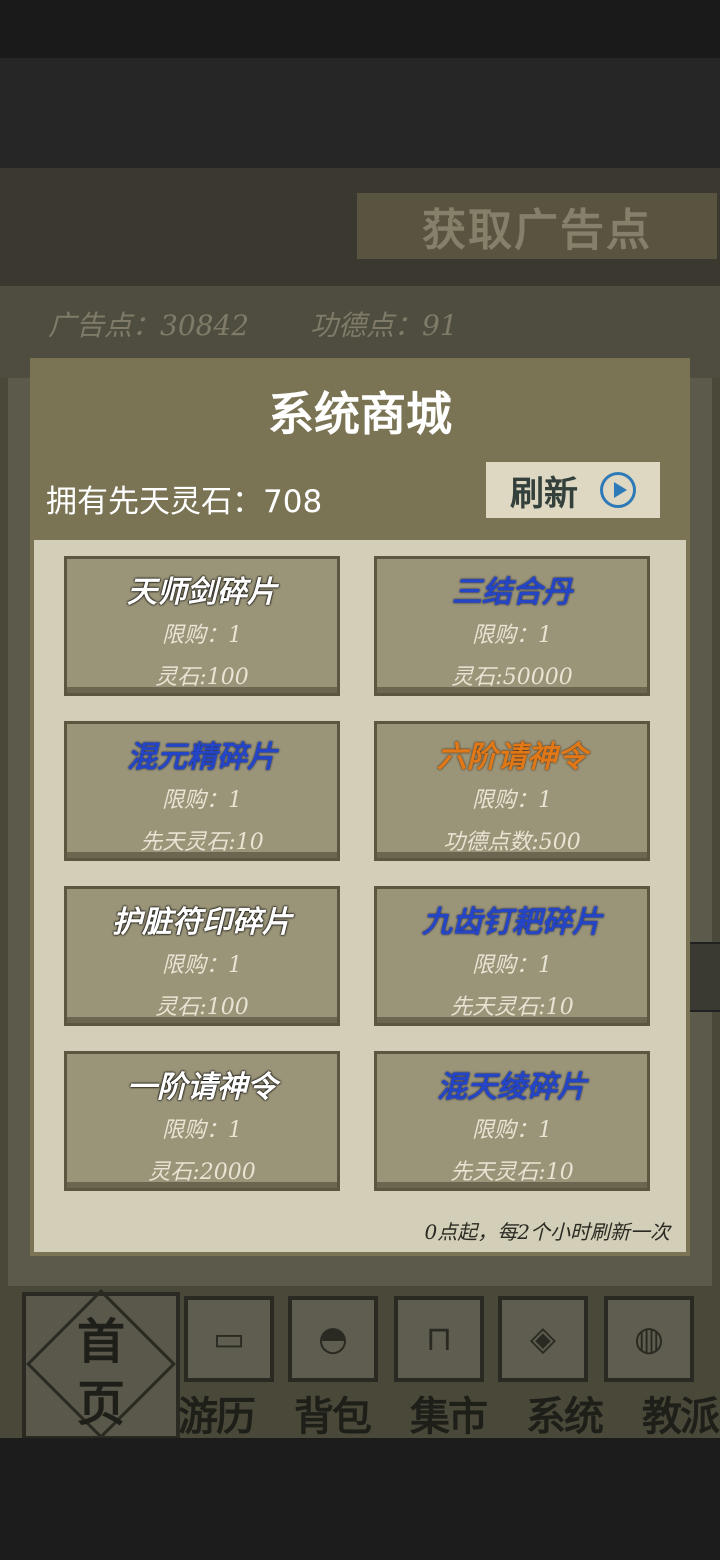 The image size is (720, 1560). I want to click on ad-points-text: 广告点：30842, so click(149, 325).